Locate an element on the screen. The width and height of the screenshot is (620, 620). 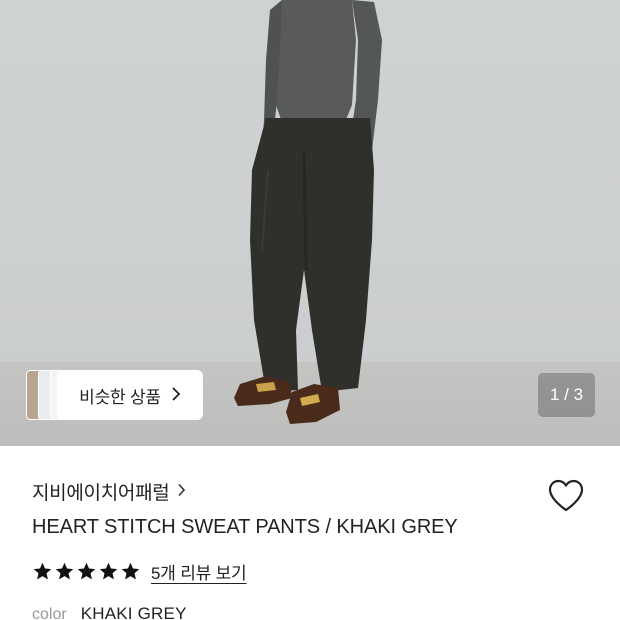
similar-products-button: 비슷한 상품 is located at coordinates (130, 395).